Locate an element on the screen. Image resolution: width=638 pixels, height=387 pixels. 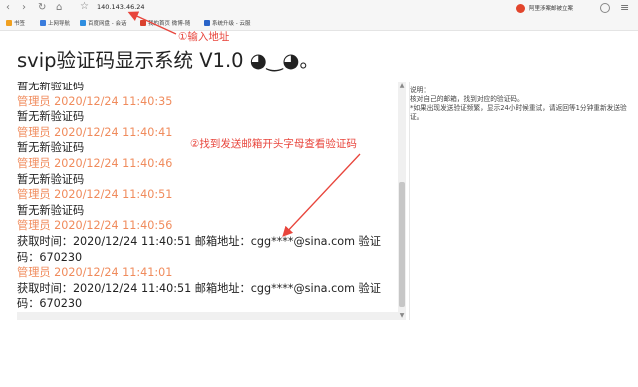
scroll-down-icon: ▼ is located at coordinates (402, 316).